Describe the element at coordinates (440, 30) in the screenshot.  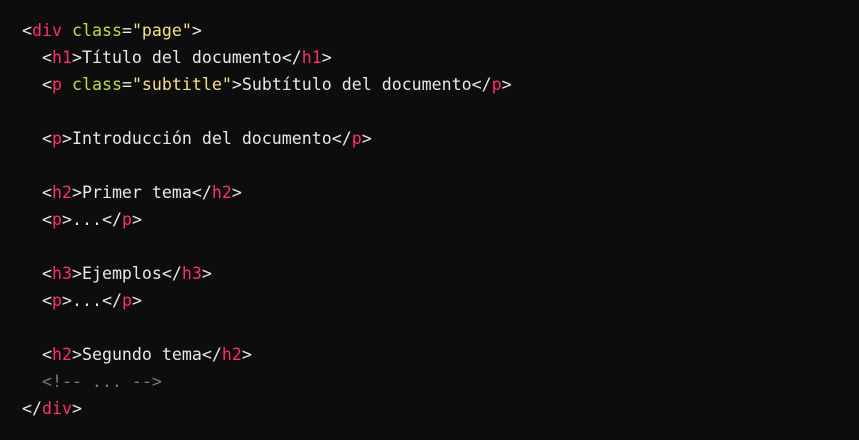
I see `code-line: <div class="page">` at that location.